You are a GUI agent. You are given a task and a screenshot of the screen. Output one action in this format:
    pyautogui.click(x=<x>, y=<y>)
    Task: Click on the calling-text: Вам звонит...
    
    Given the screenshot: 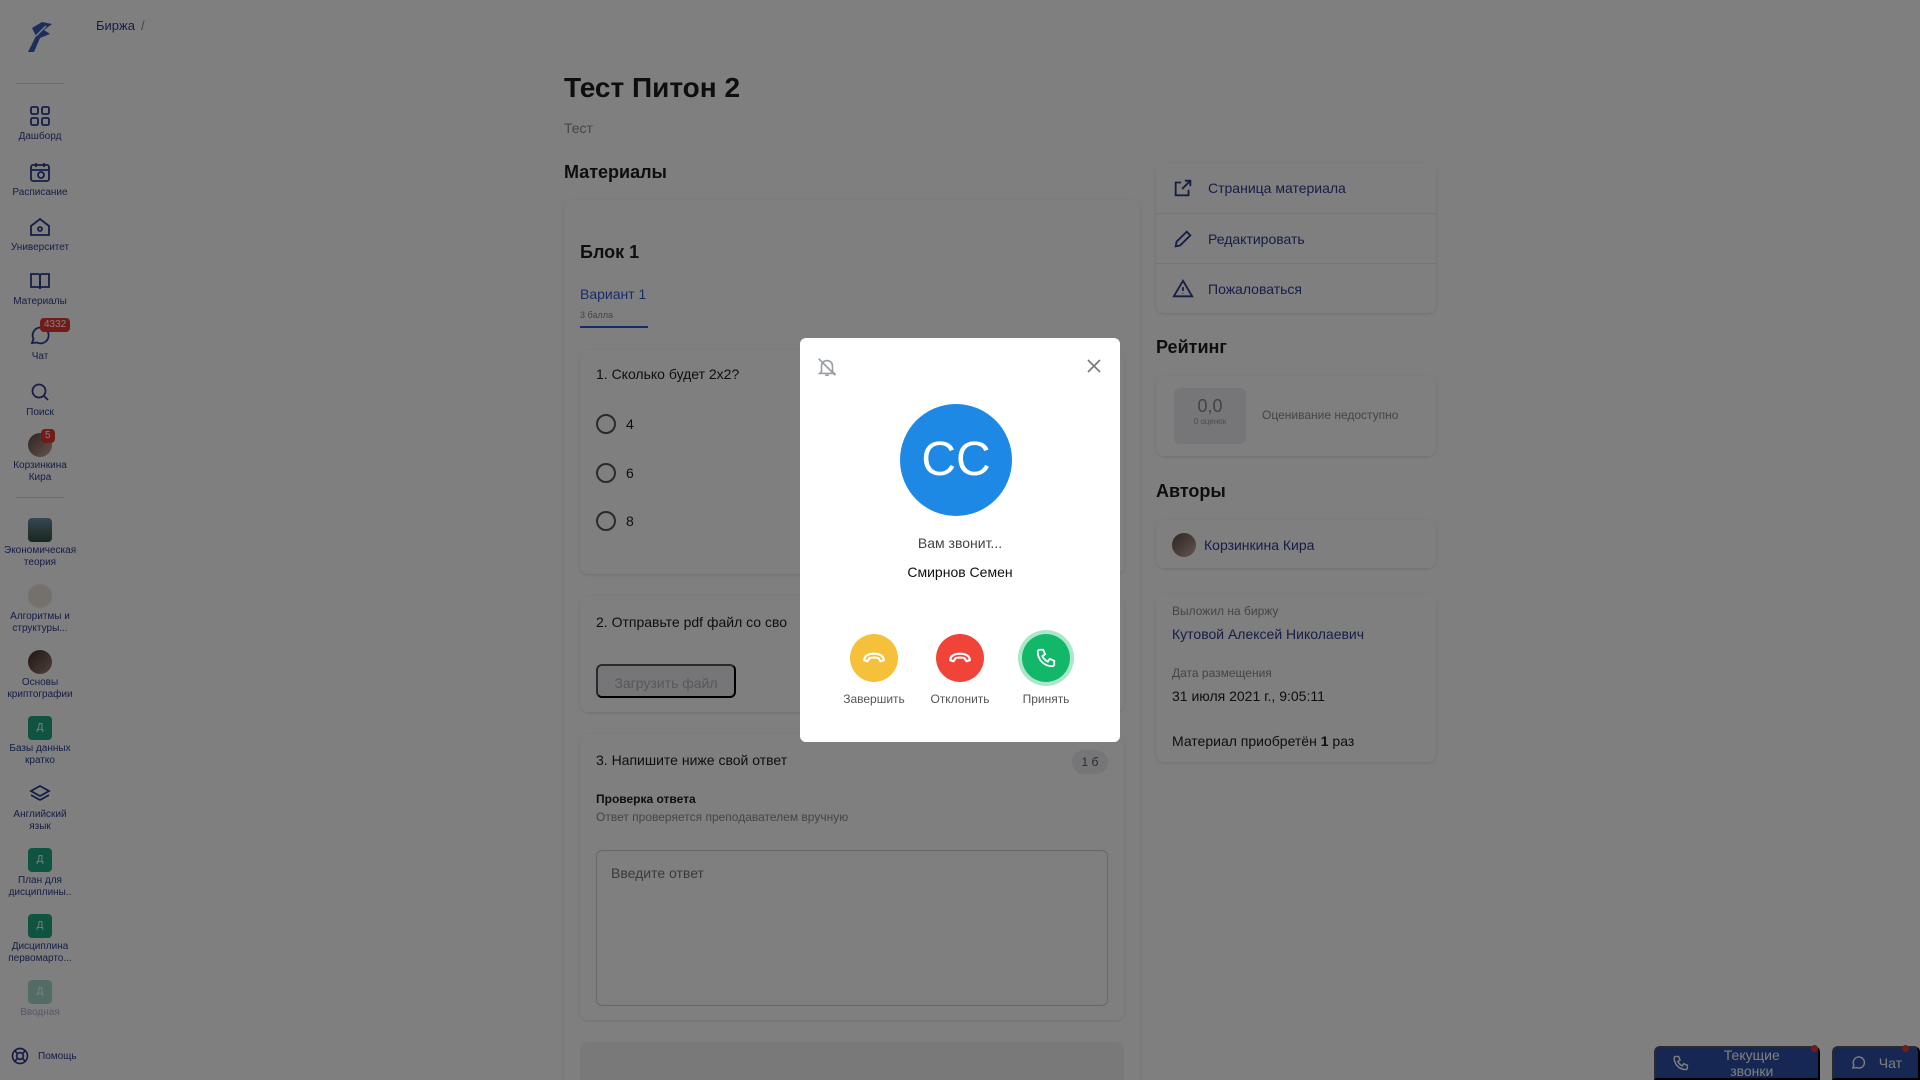 What is the action you would take?
    pyautogui.click(x=960, y=543)
    